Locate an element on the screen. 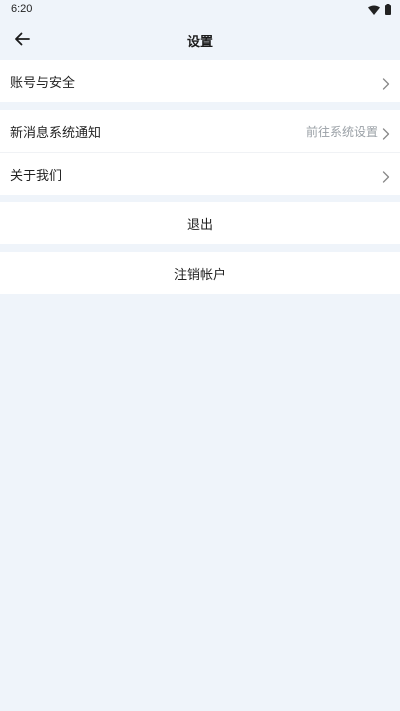 The image size is (400, 711). notifications-right: 前往系统设置 is located at coordinates (348, 131).